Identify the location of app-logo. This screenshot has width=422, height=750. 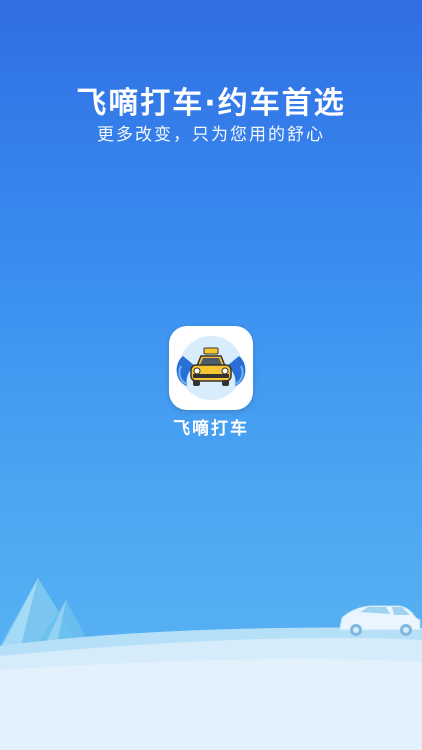
(211, 368).